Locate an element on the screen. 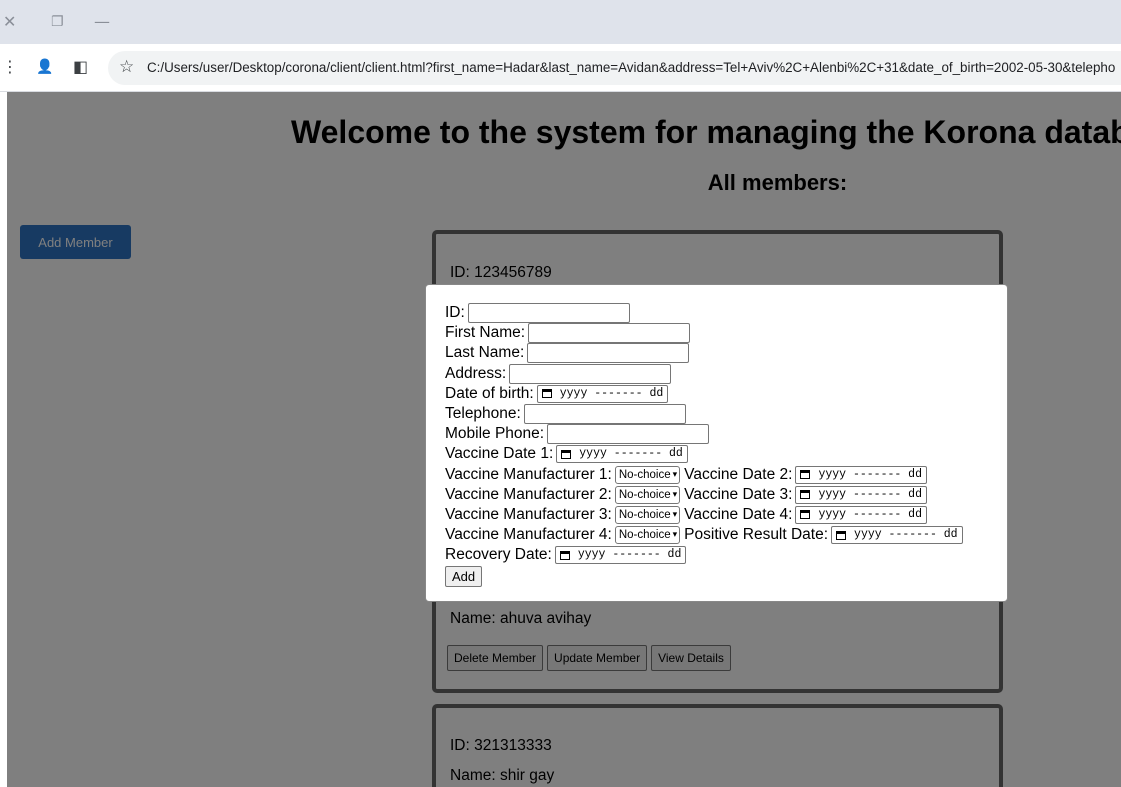 This screenshot has width=1121, height=787. vaccine-date-1-label: Vaccine Date 1: is located at coordinates (499, 454).